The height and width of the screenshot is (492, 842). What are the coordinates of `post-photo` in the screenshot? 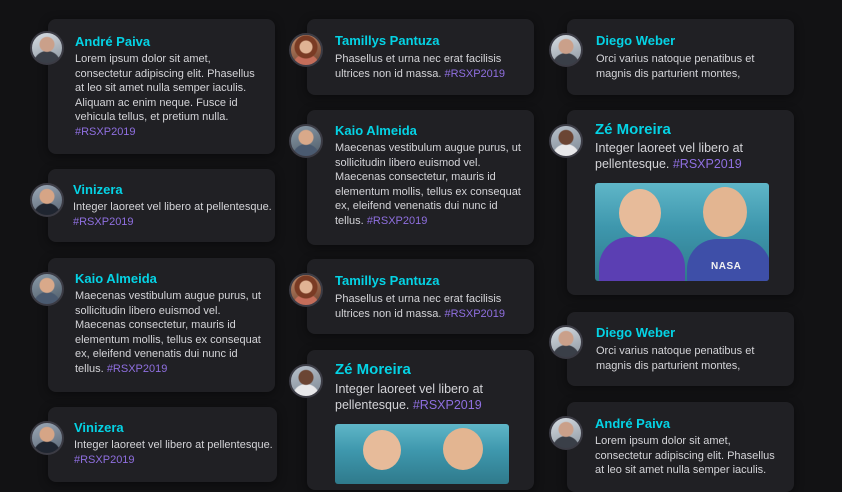 It's located at (422, 454).